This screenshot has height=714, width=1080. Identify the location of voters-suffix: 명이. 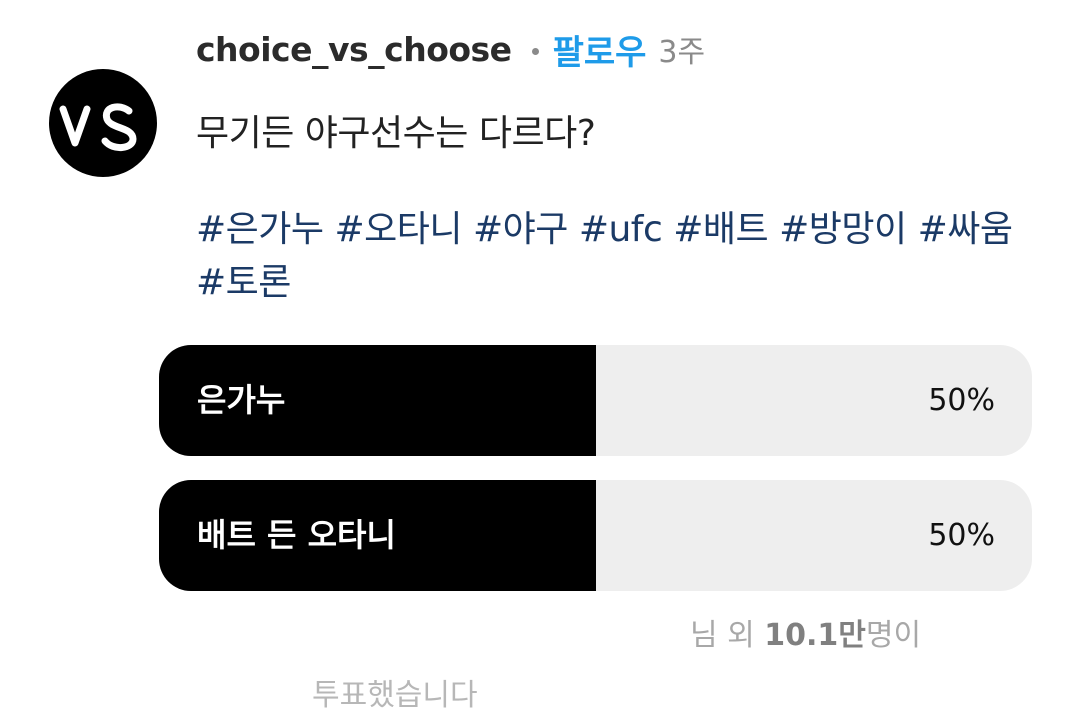
(893, 635).